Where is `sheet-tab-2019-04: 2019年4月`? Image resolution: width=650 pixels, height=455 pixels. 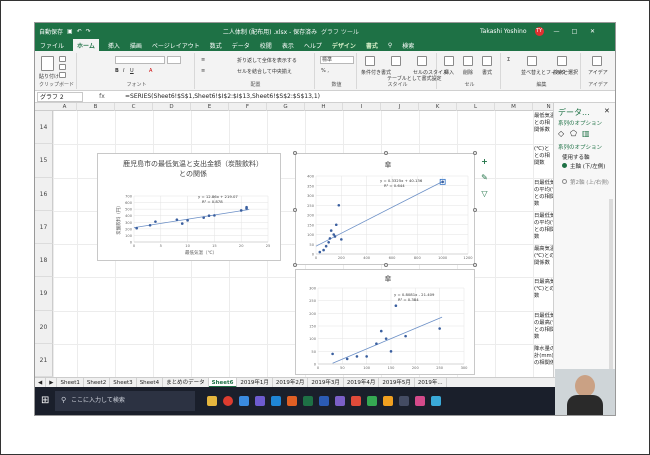 sheet-tab-2019-04: 2019年4月 is located at coordinates (362, 382).